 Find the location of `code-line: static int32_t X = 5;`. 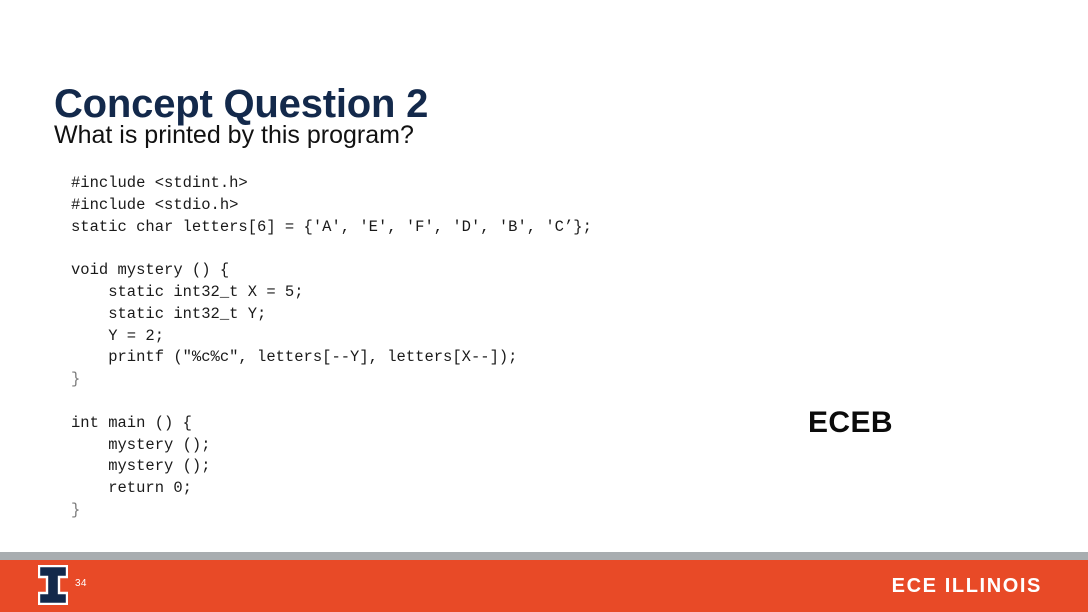

code-line: static int32_t X = 5; is located at coordinates (187, 291).